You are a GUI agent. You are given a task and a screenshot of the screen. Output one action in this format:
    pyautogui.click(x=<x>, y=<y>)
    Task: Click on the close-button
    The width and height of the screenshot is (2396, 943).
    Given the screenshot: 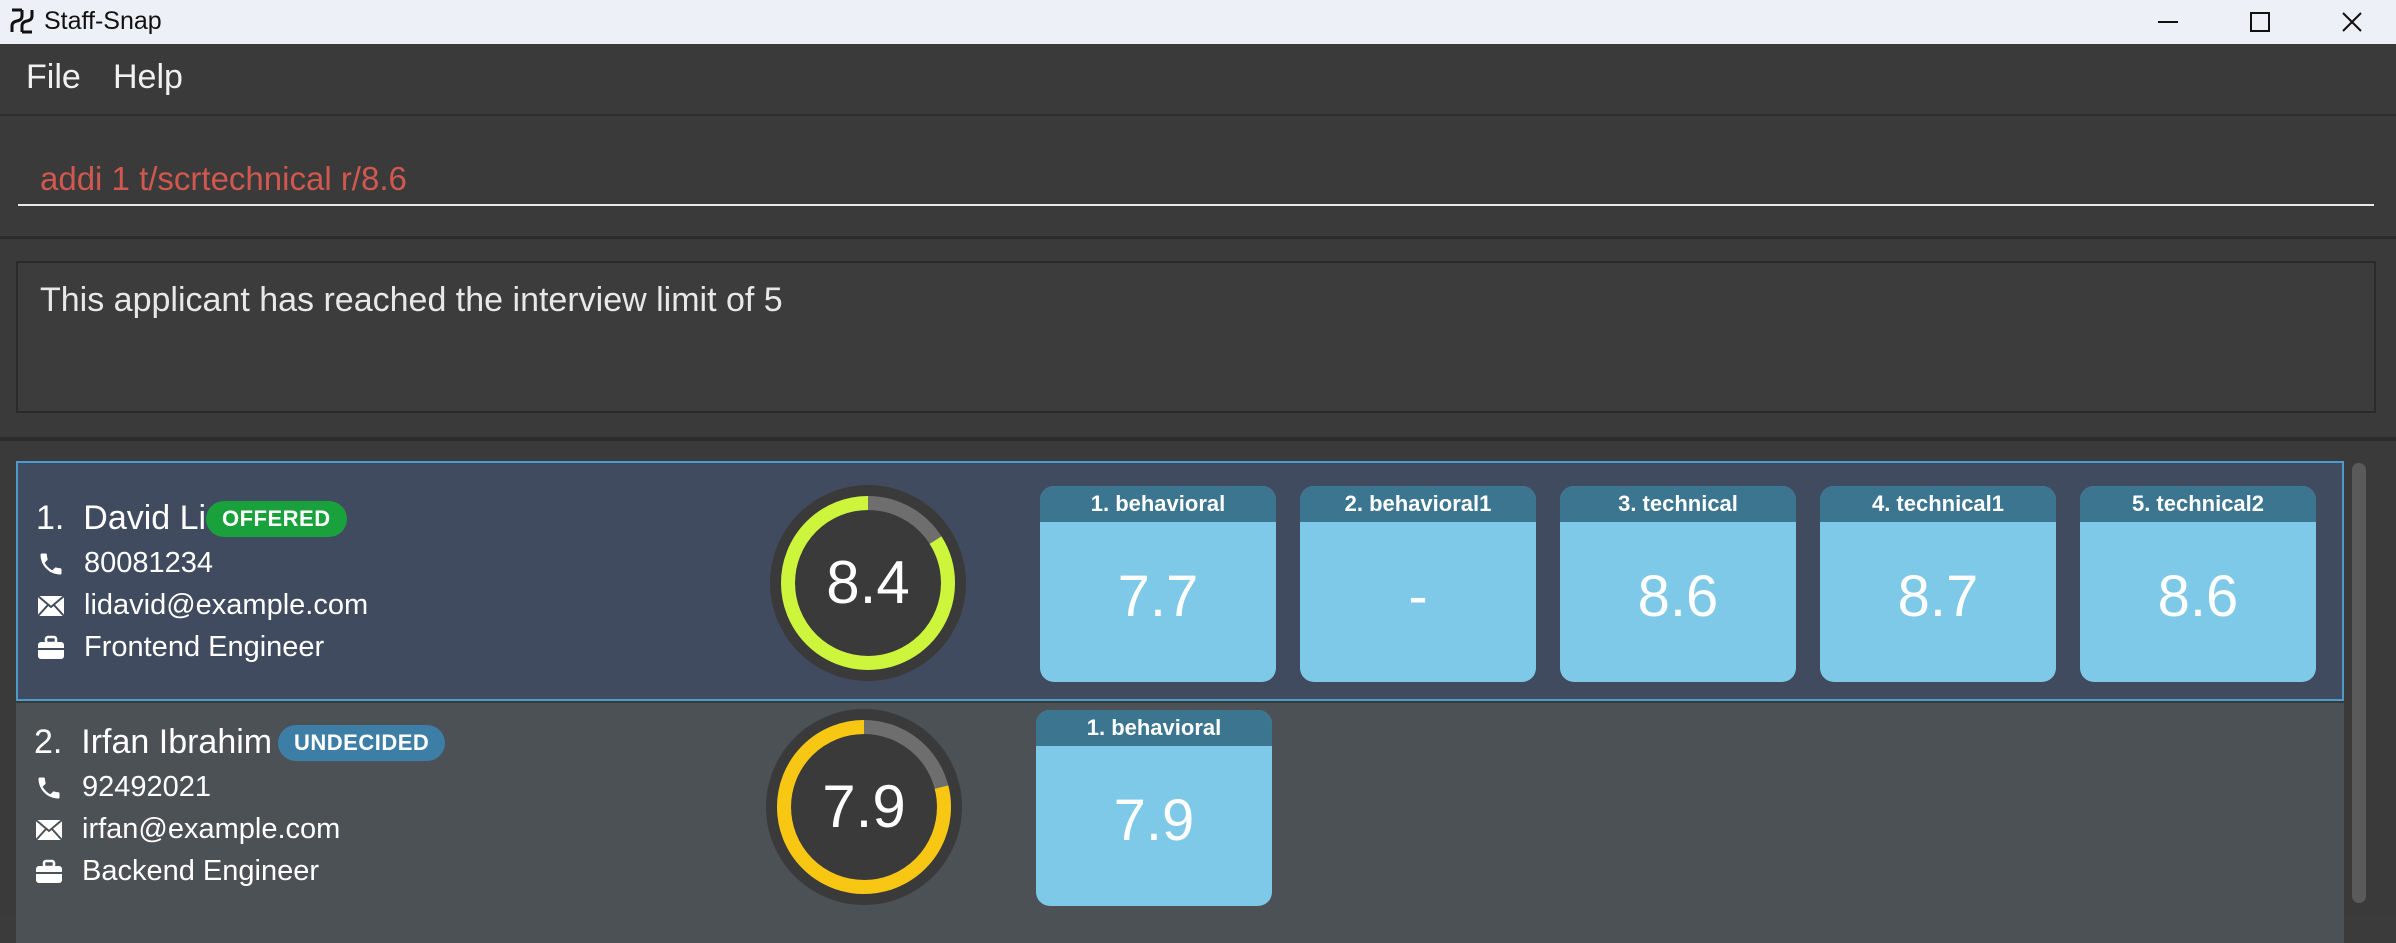 What is the action you would take?
    pyautogui.click(x=2351, y=22)
    